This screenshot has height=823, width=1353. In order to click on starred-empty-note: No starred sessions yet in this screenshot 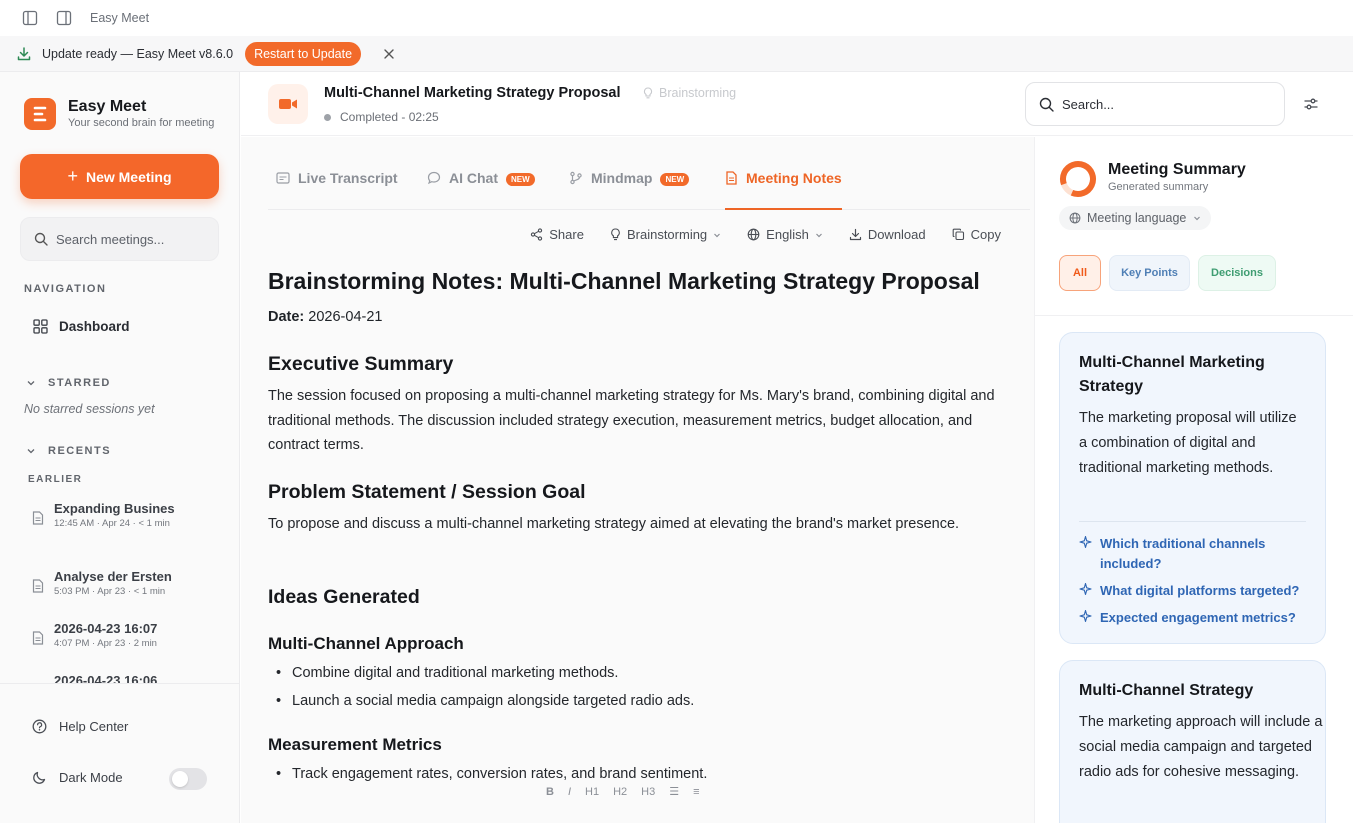, I will do `click(89, 409)`.